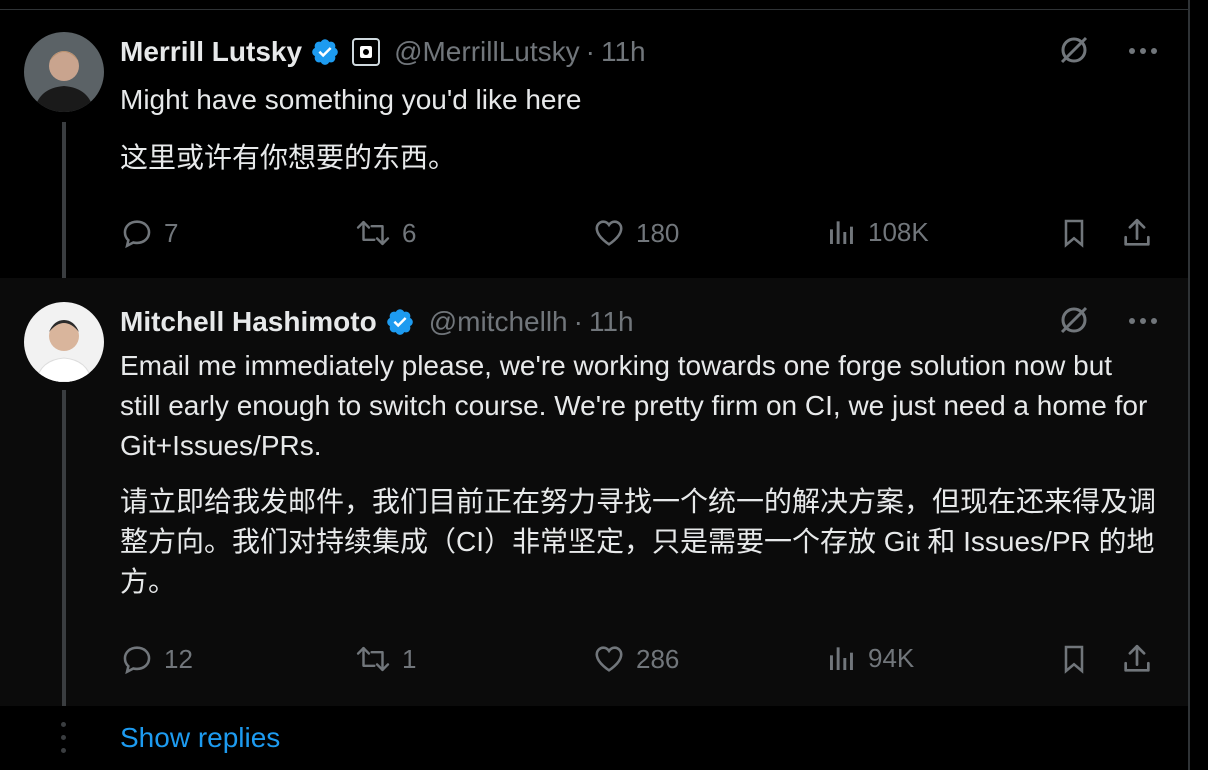 This screenshot has width=1208, height=770. I want to click on retweet-count: 1, so click(409, 658).